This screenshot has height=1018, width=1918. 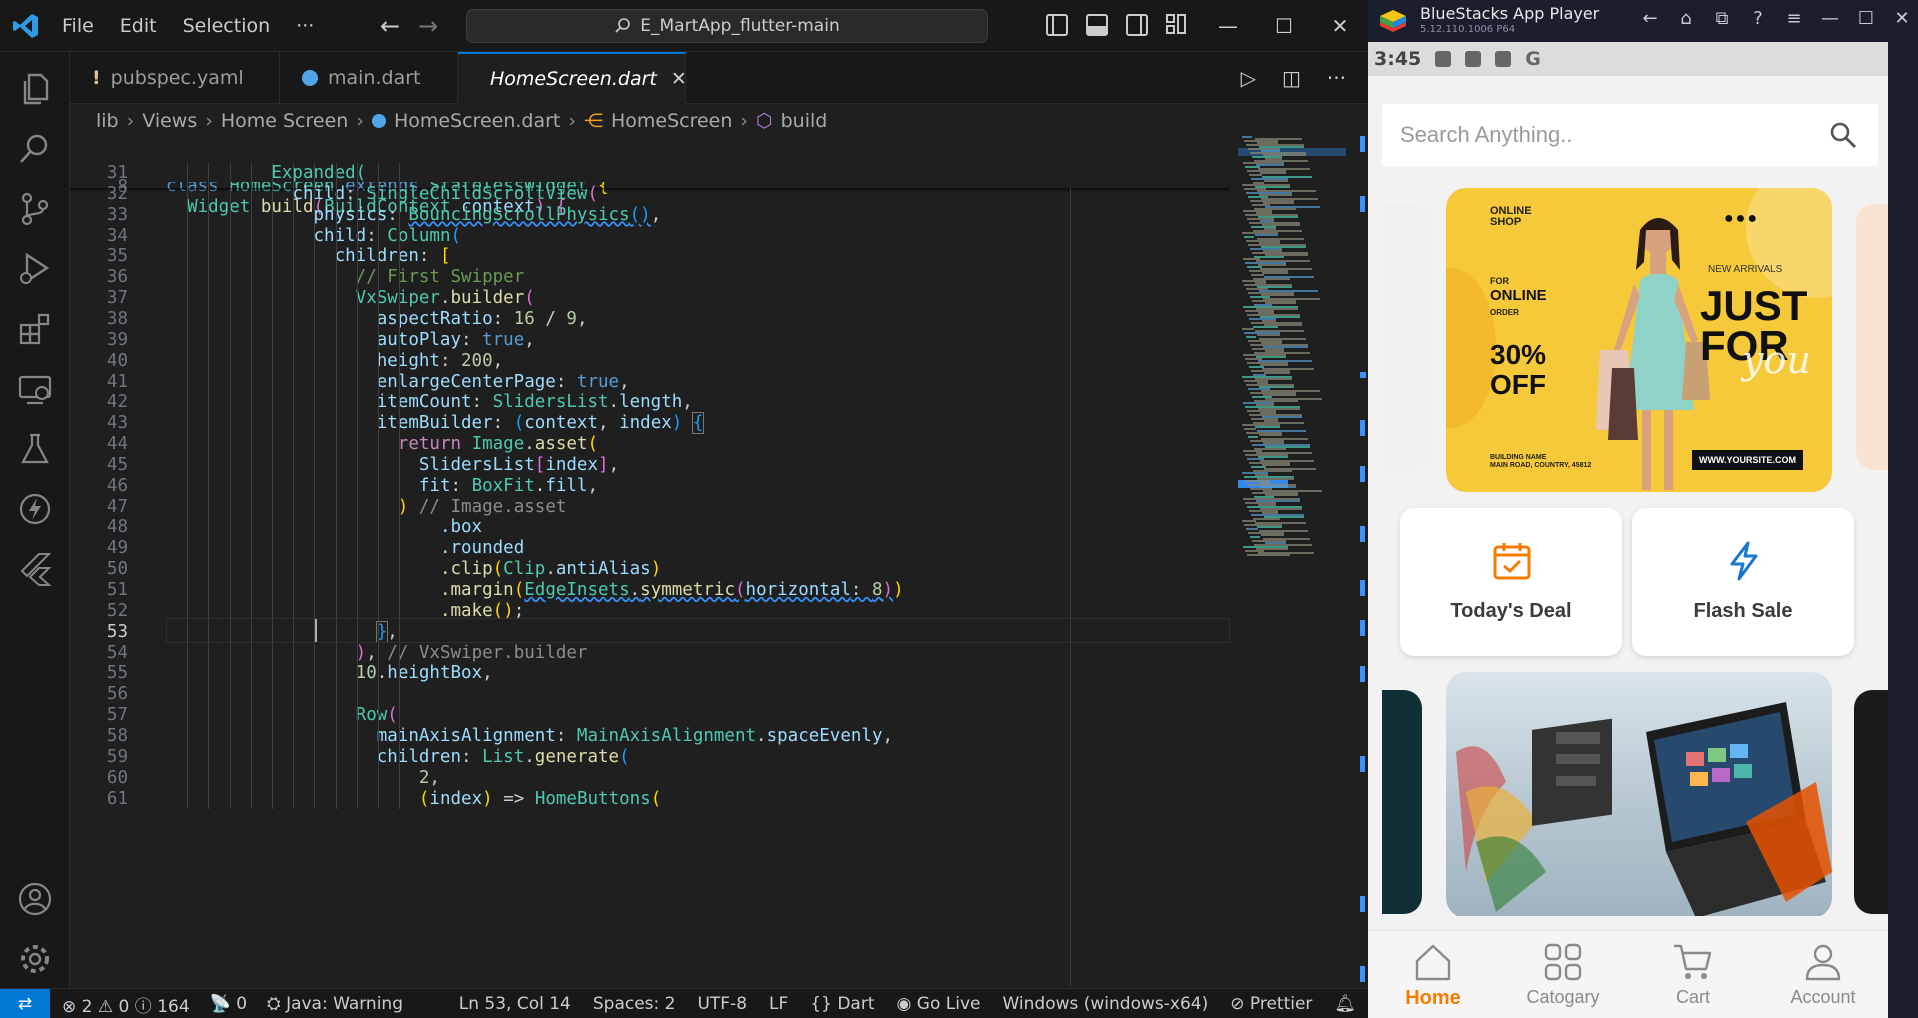 What do you see at coordinates (35, 569) in the screenshot?
I see `flutter-icon` at bounding box center [35, 569].